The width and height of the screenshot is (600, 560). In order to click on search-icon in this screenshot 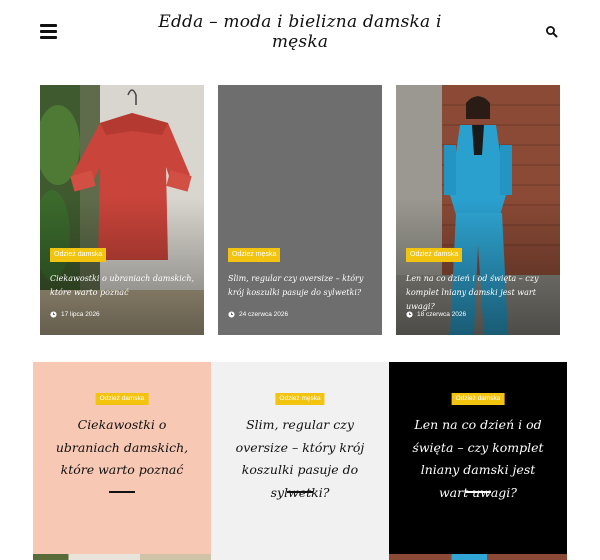, I will do `click(552, 31)`.